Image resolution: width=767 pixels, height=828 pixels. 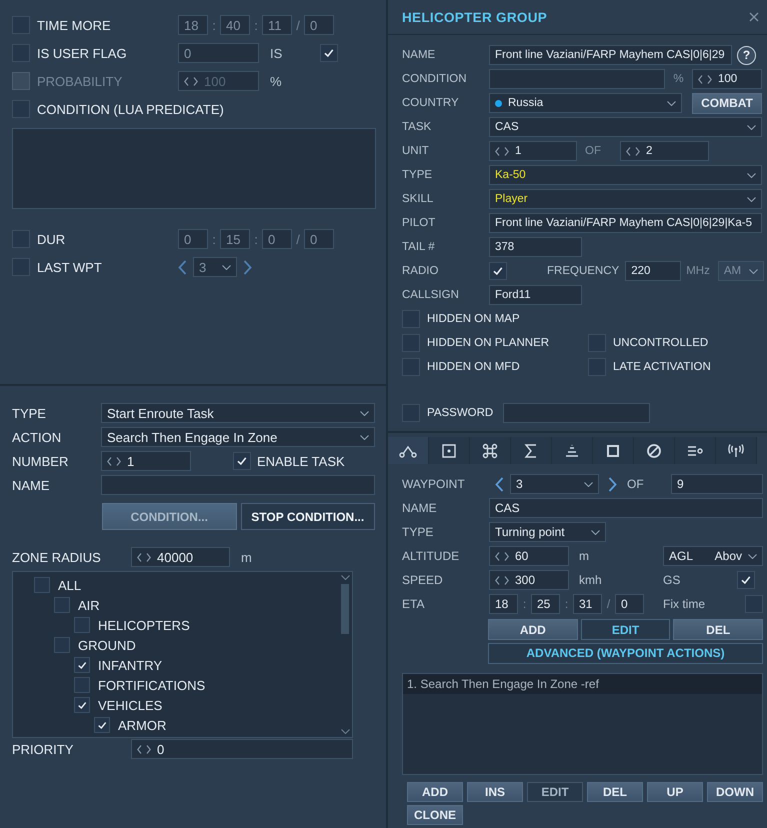 What do you see at coordinates (238, 413) in the screenshot?
I see `dropdown: Start Enroute Task` at bounding box center [238, 413].